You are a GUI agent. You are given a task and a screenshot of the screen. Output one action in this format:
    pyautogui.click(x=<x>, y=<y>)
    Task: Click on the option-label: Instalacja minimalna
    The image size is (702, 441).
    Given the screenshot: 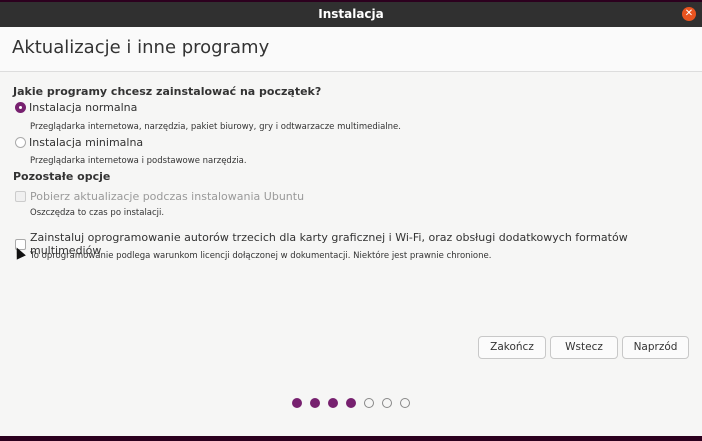 What is the action you would take?
    pyautogui.click(x=86, y=142)
    